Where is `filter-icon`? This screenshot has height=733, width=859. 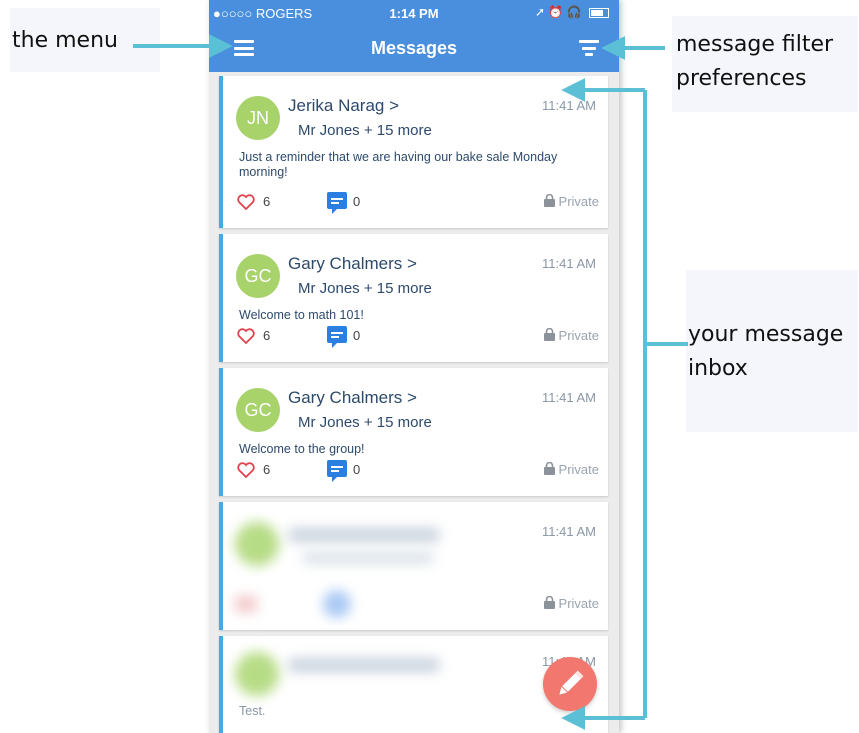
filter-icon is located at coordinates (589, 48).